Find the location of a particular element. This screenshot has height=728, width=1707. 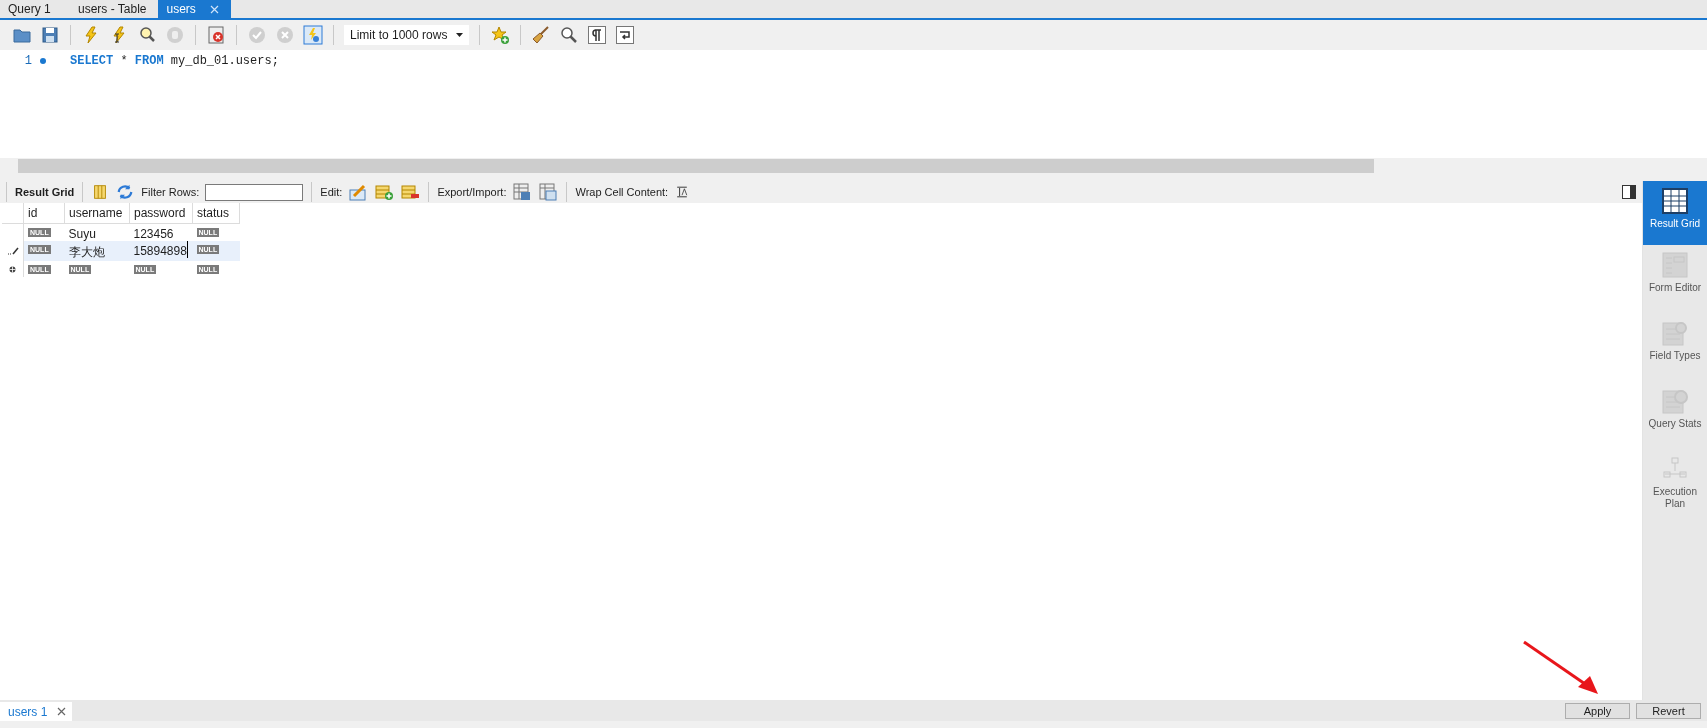

export-icon is located at coordinates (522, 192).